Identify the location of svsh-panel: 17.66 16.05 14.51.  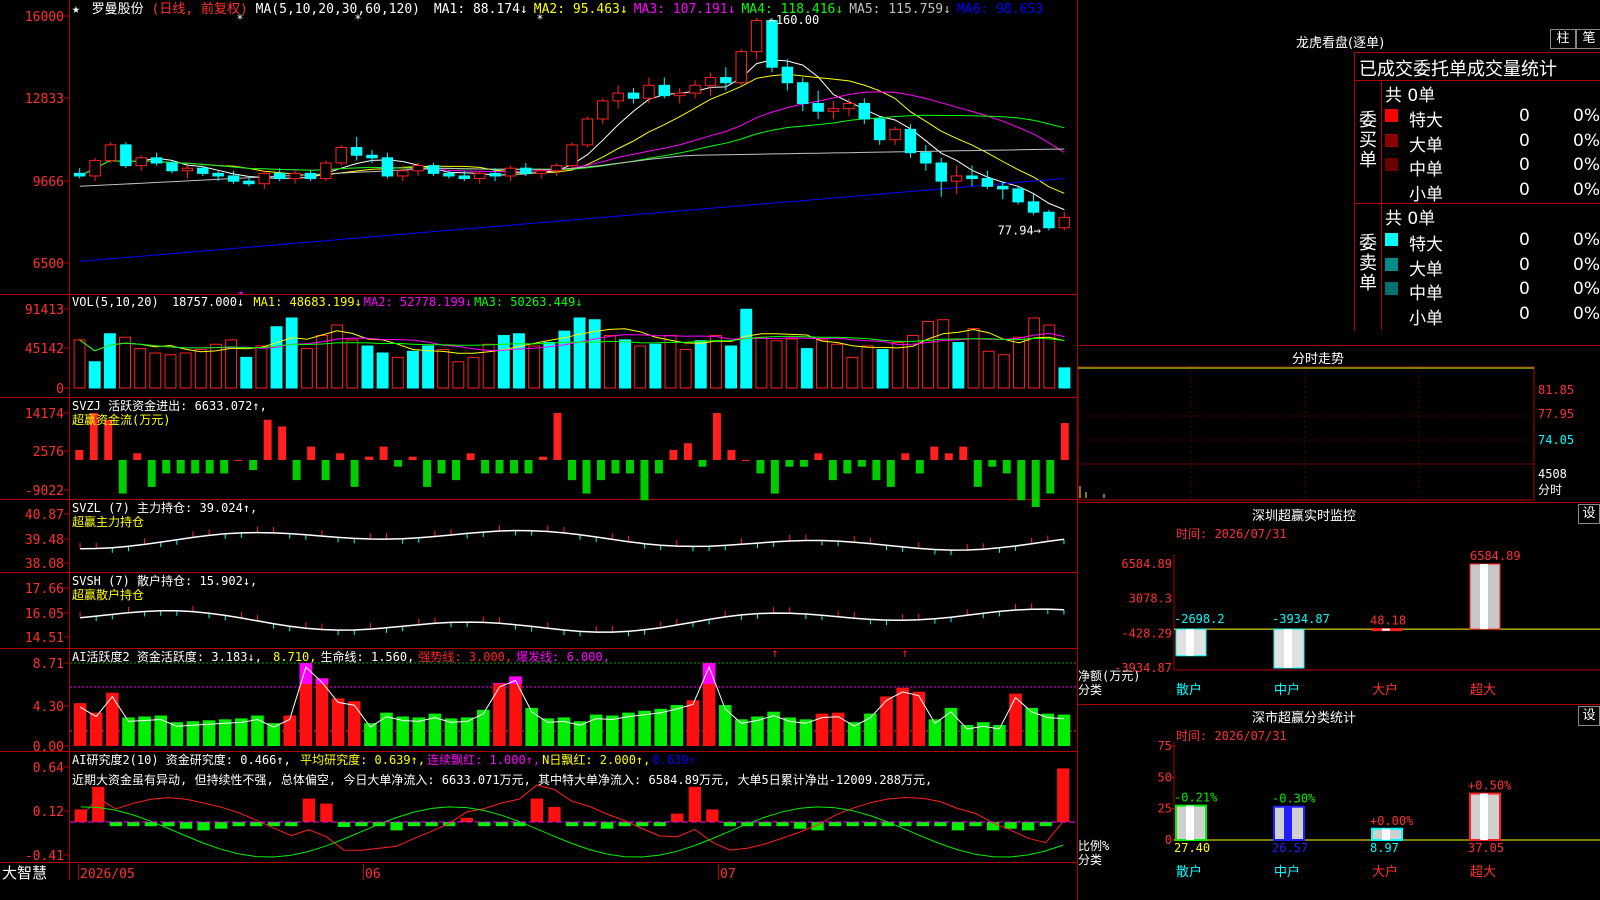
(545, 614).